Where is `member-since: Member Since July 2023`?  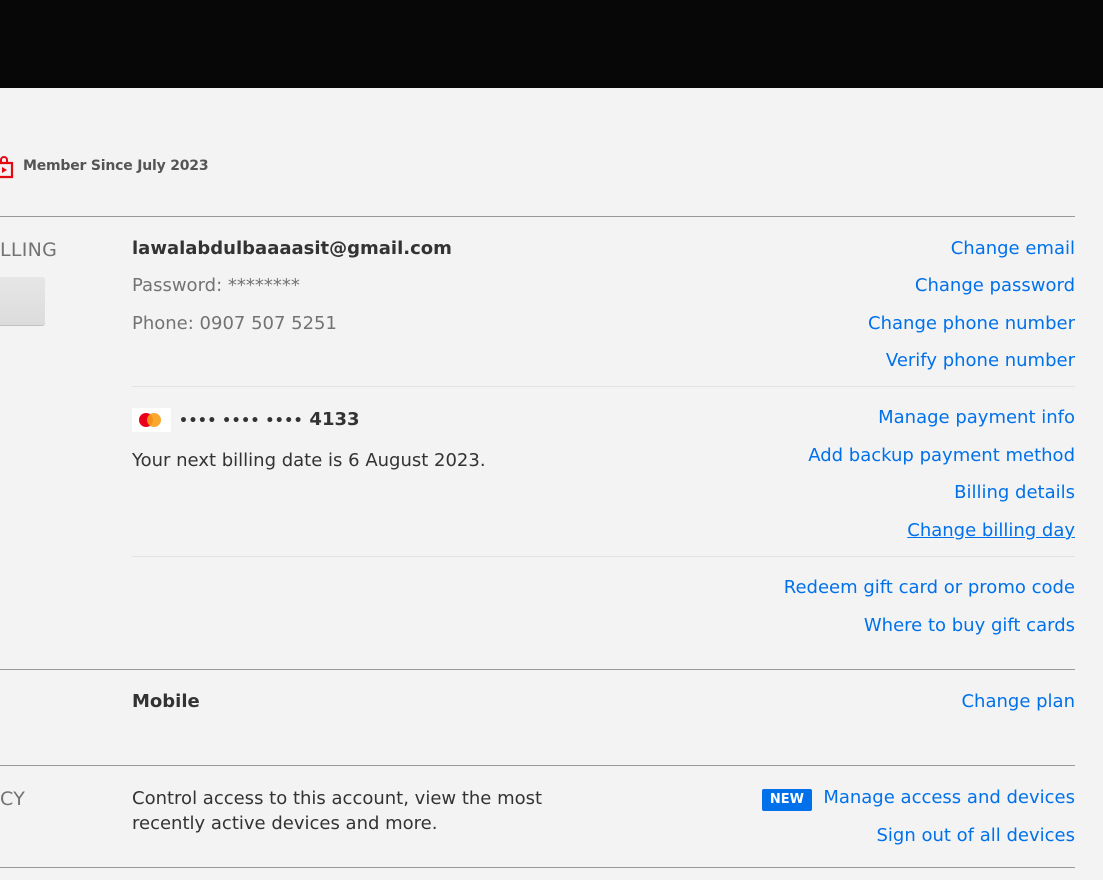
member-since: Member Since July 2023 is located at coordinates (104, 166).